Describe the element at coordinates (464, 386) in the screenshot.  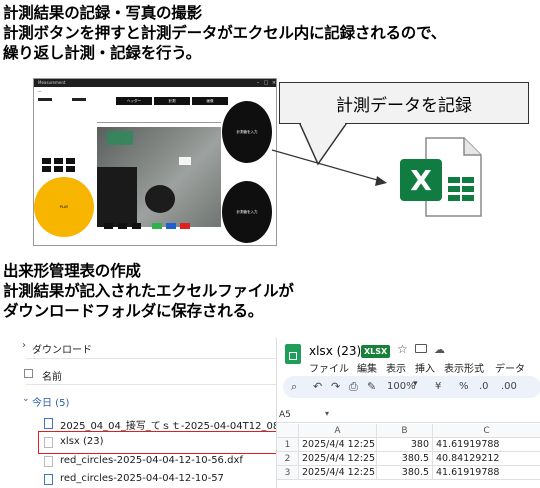
I see `percent-button: %` at that location.